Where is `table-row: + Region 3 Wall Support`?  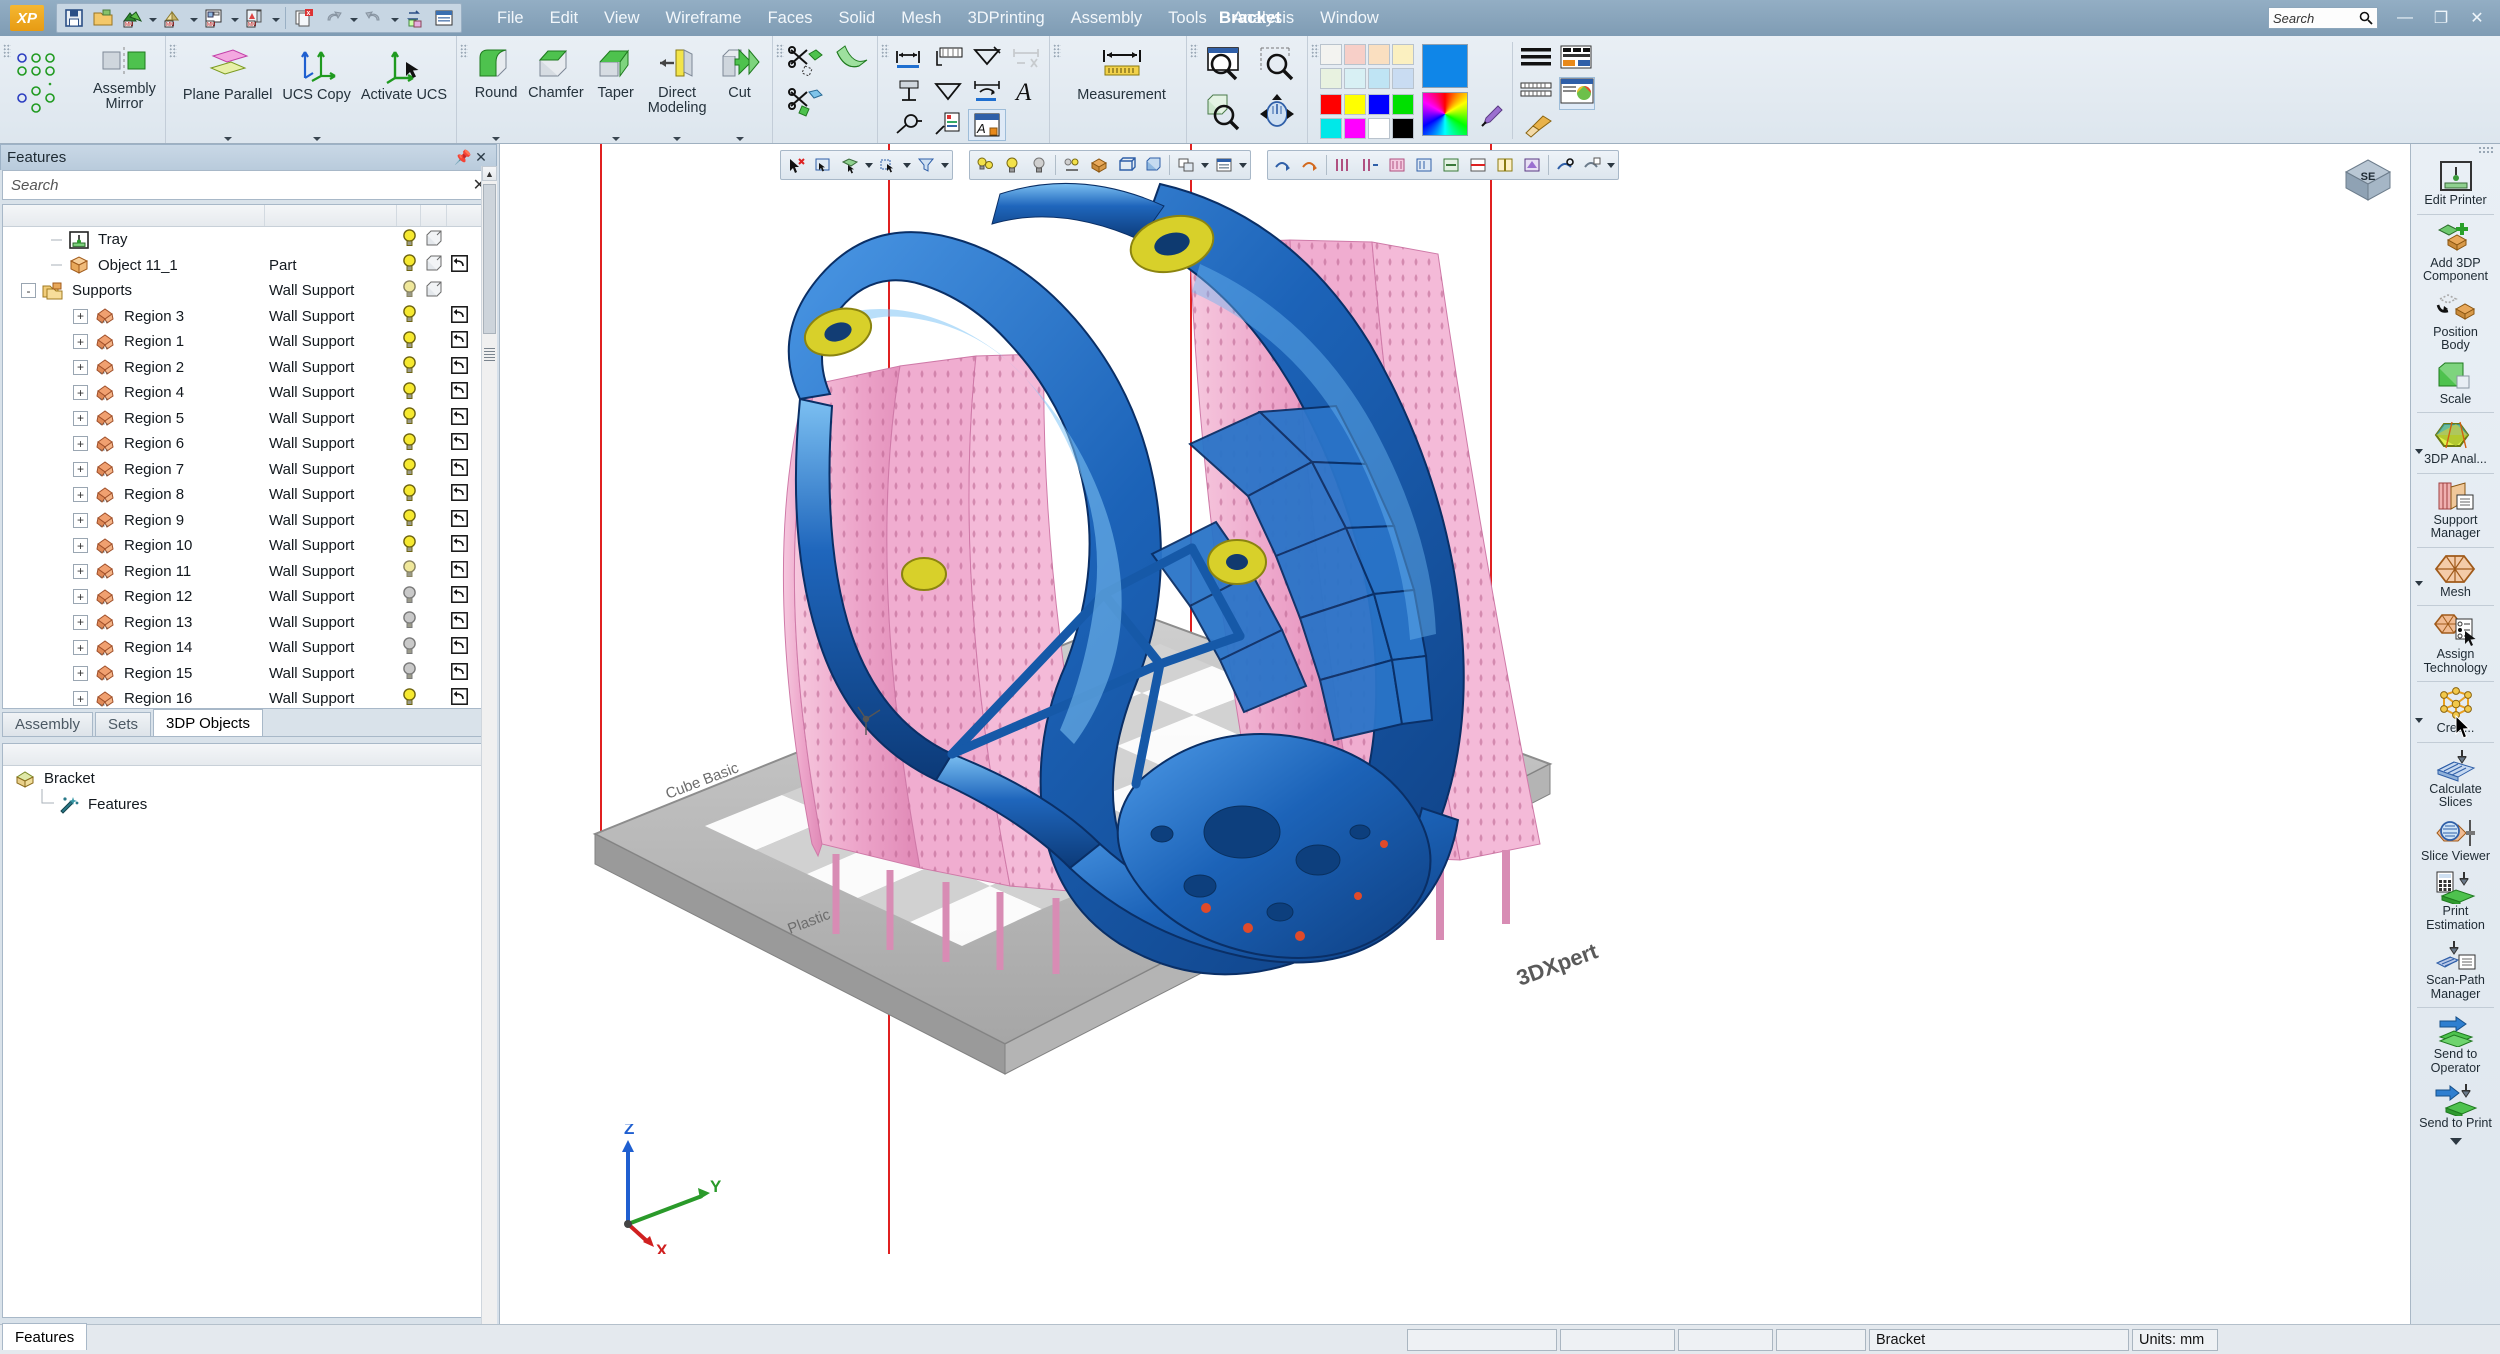
table-row: + Region 3 Wall Support is located at coordinates (248, 317).